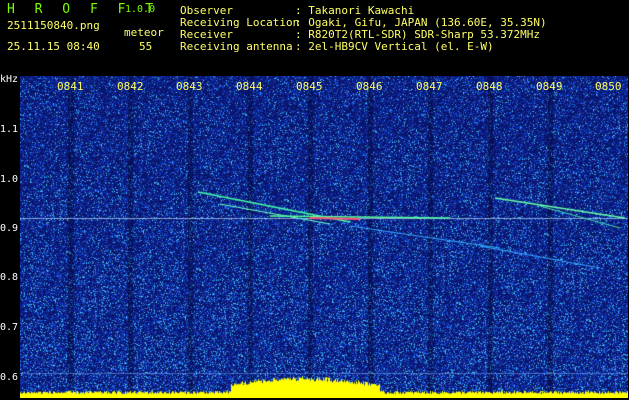 The image size is (629, 400). I want to click on meteor-label: meteor, so click(144, 32).